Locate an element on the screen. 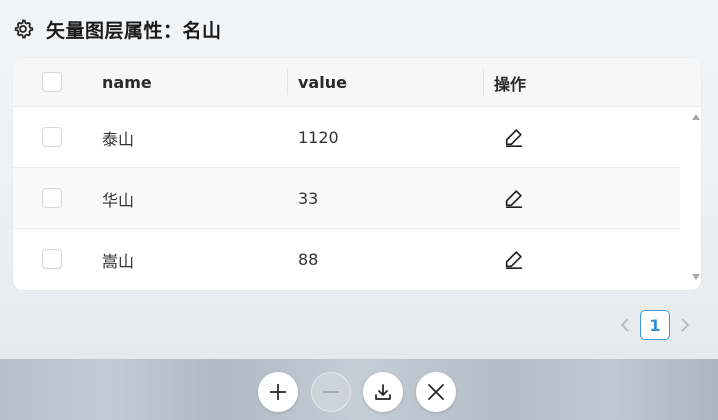  cell-value: 88 is located at coordinates (308, 259).